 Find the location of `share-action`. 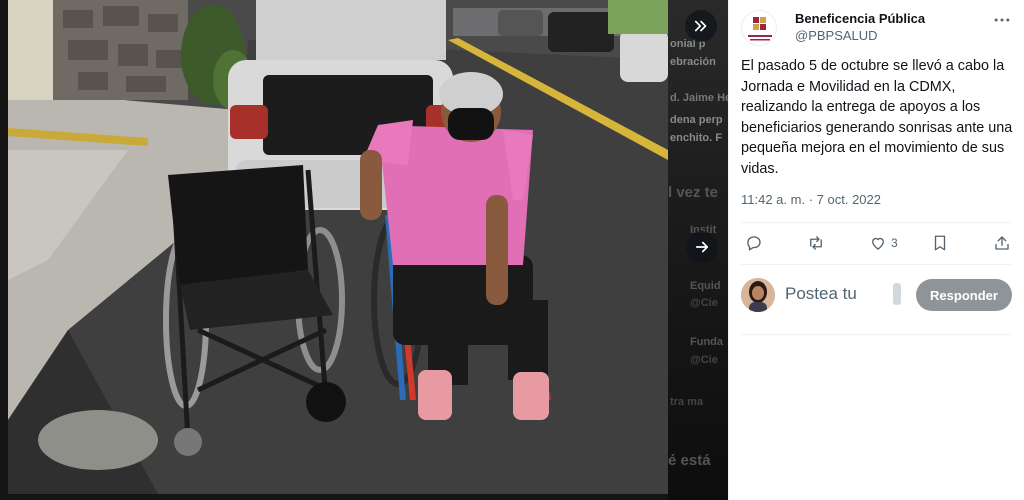

share-action is located at coordinates (1002, 243).